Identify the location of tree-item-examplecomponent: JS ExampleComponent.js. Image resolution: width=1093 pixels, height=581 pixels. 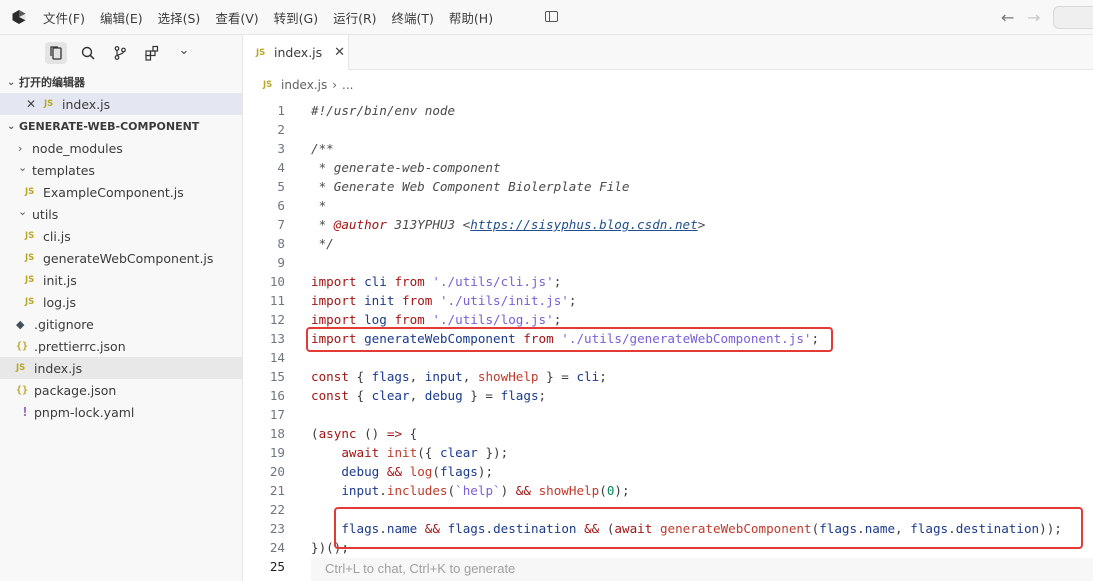
(121, 192).